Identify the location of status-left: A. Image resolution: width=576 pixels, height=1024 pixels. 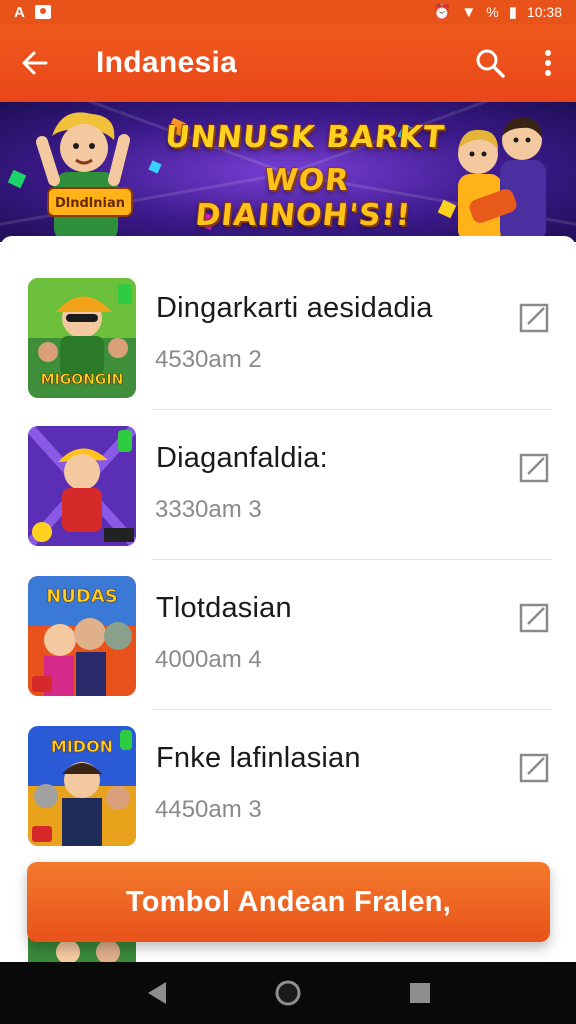
(32, 12).